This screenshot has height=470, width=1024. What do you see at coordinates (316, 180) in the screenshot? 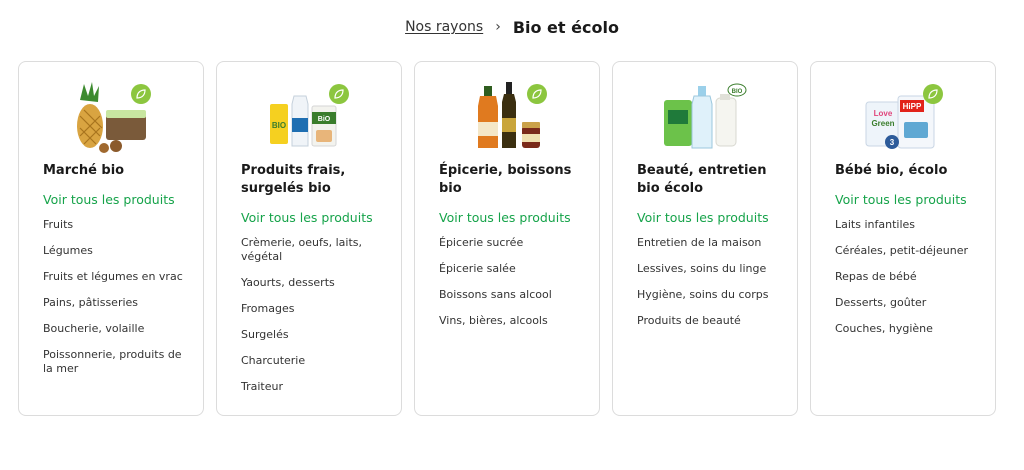
I see `category-title: Produits frais, surgelés bio` at bounding box center [316, 180].